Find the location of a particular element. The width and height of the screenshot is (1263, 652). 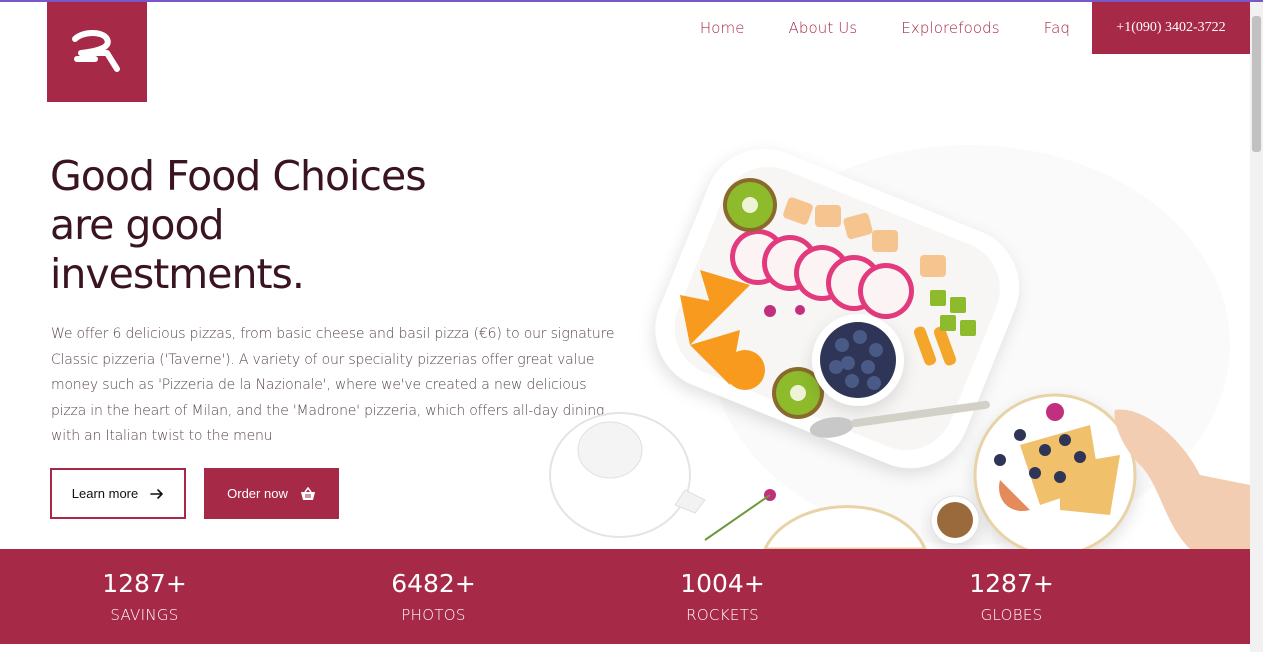

stat-value: 1004+ is located at coordinates (722, 583).